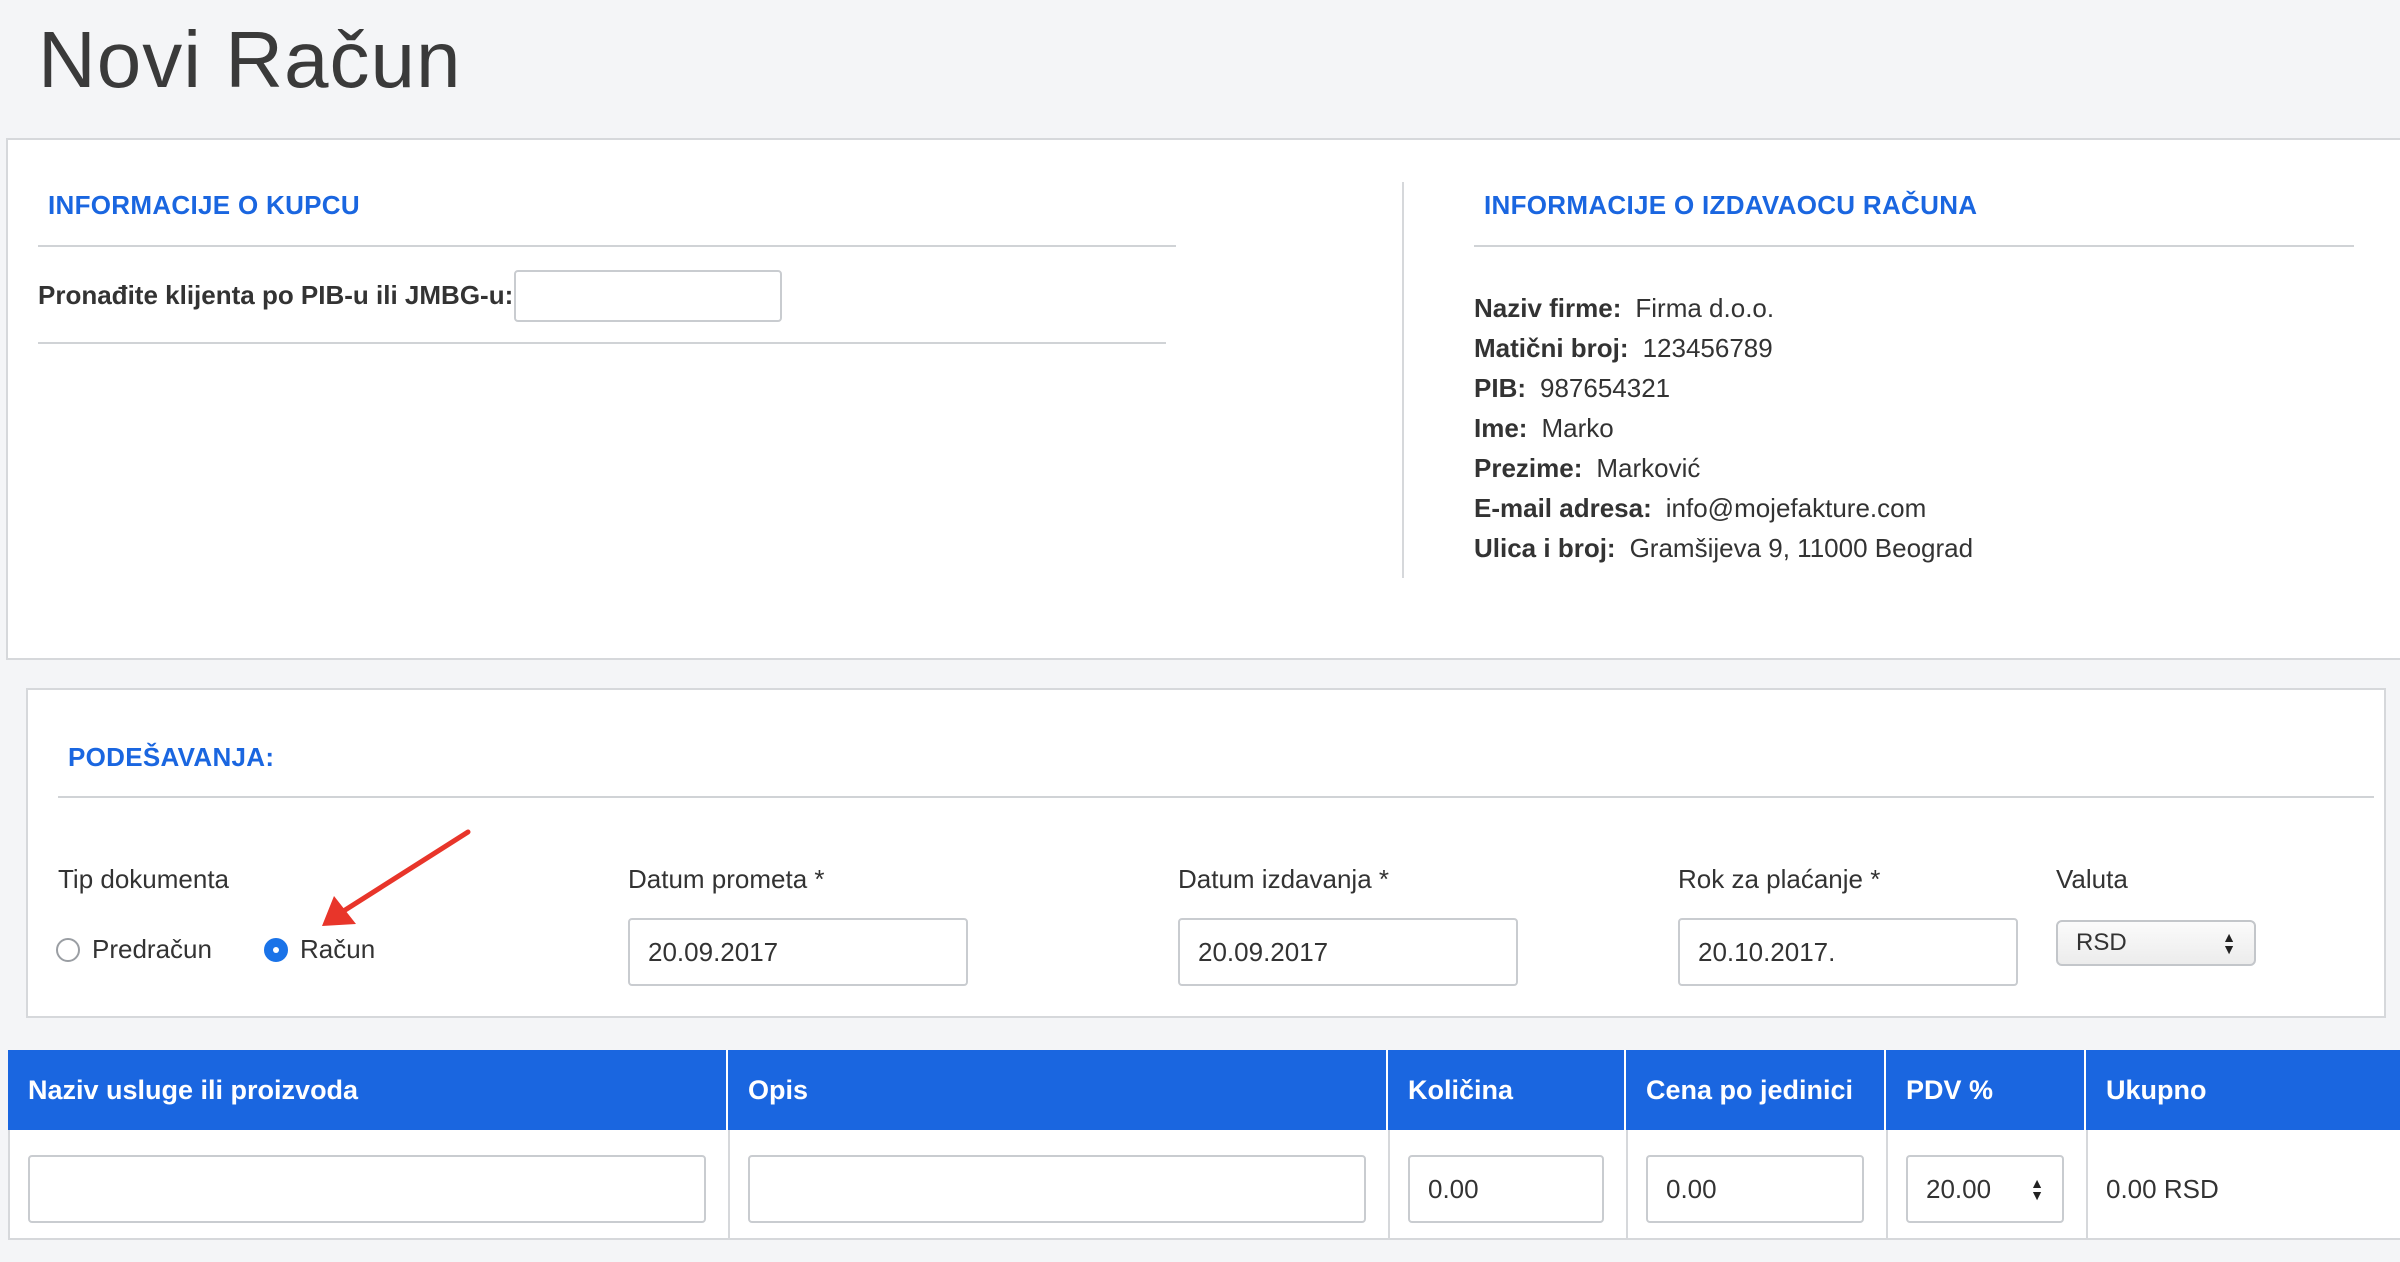 Image resolution: width=2400 pixels, height=1262 pixels. I want to click on issuer-first-name-row: Ime: Marko, so click(1723, 428).